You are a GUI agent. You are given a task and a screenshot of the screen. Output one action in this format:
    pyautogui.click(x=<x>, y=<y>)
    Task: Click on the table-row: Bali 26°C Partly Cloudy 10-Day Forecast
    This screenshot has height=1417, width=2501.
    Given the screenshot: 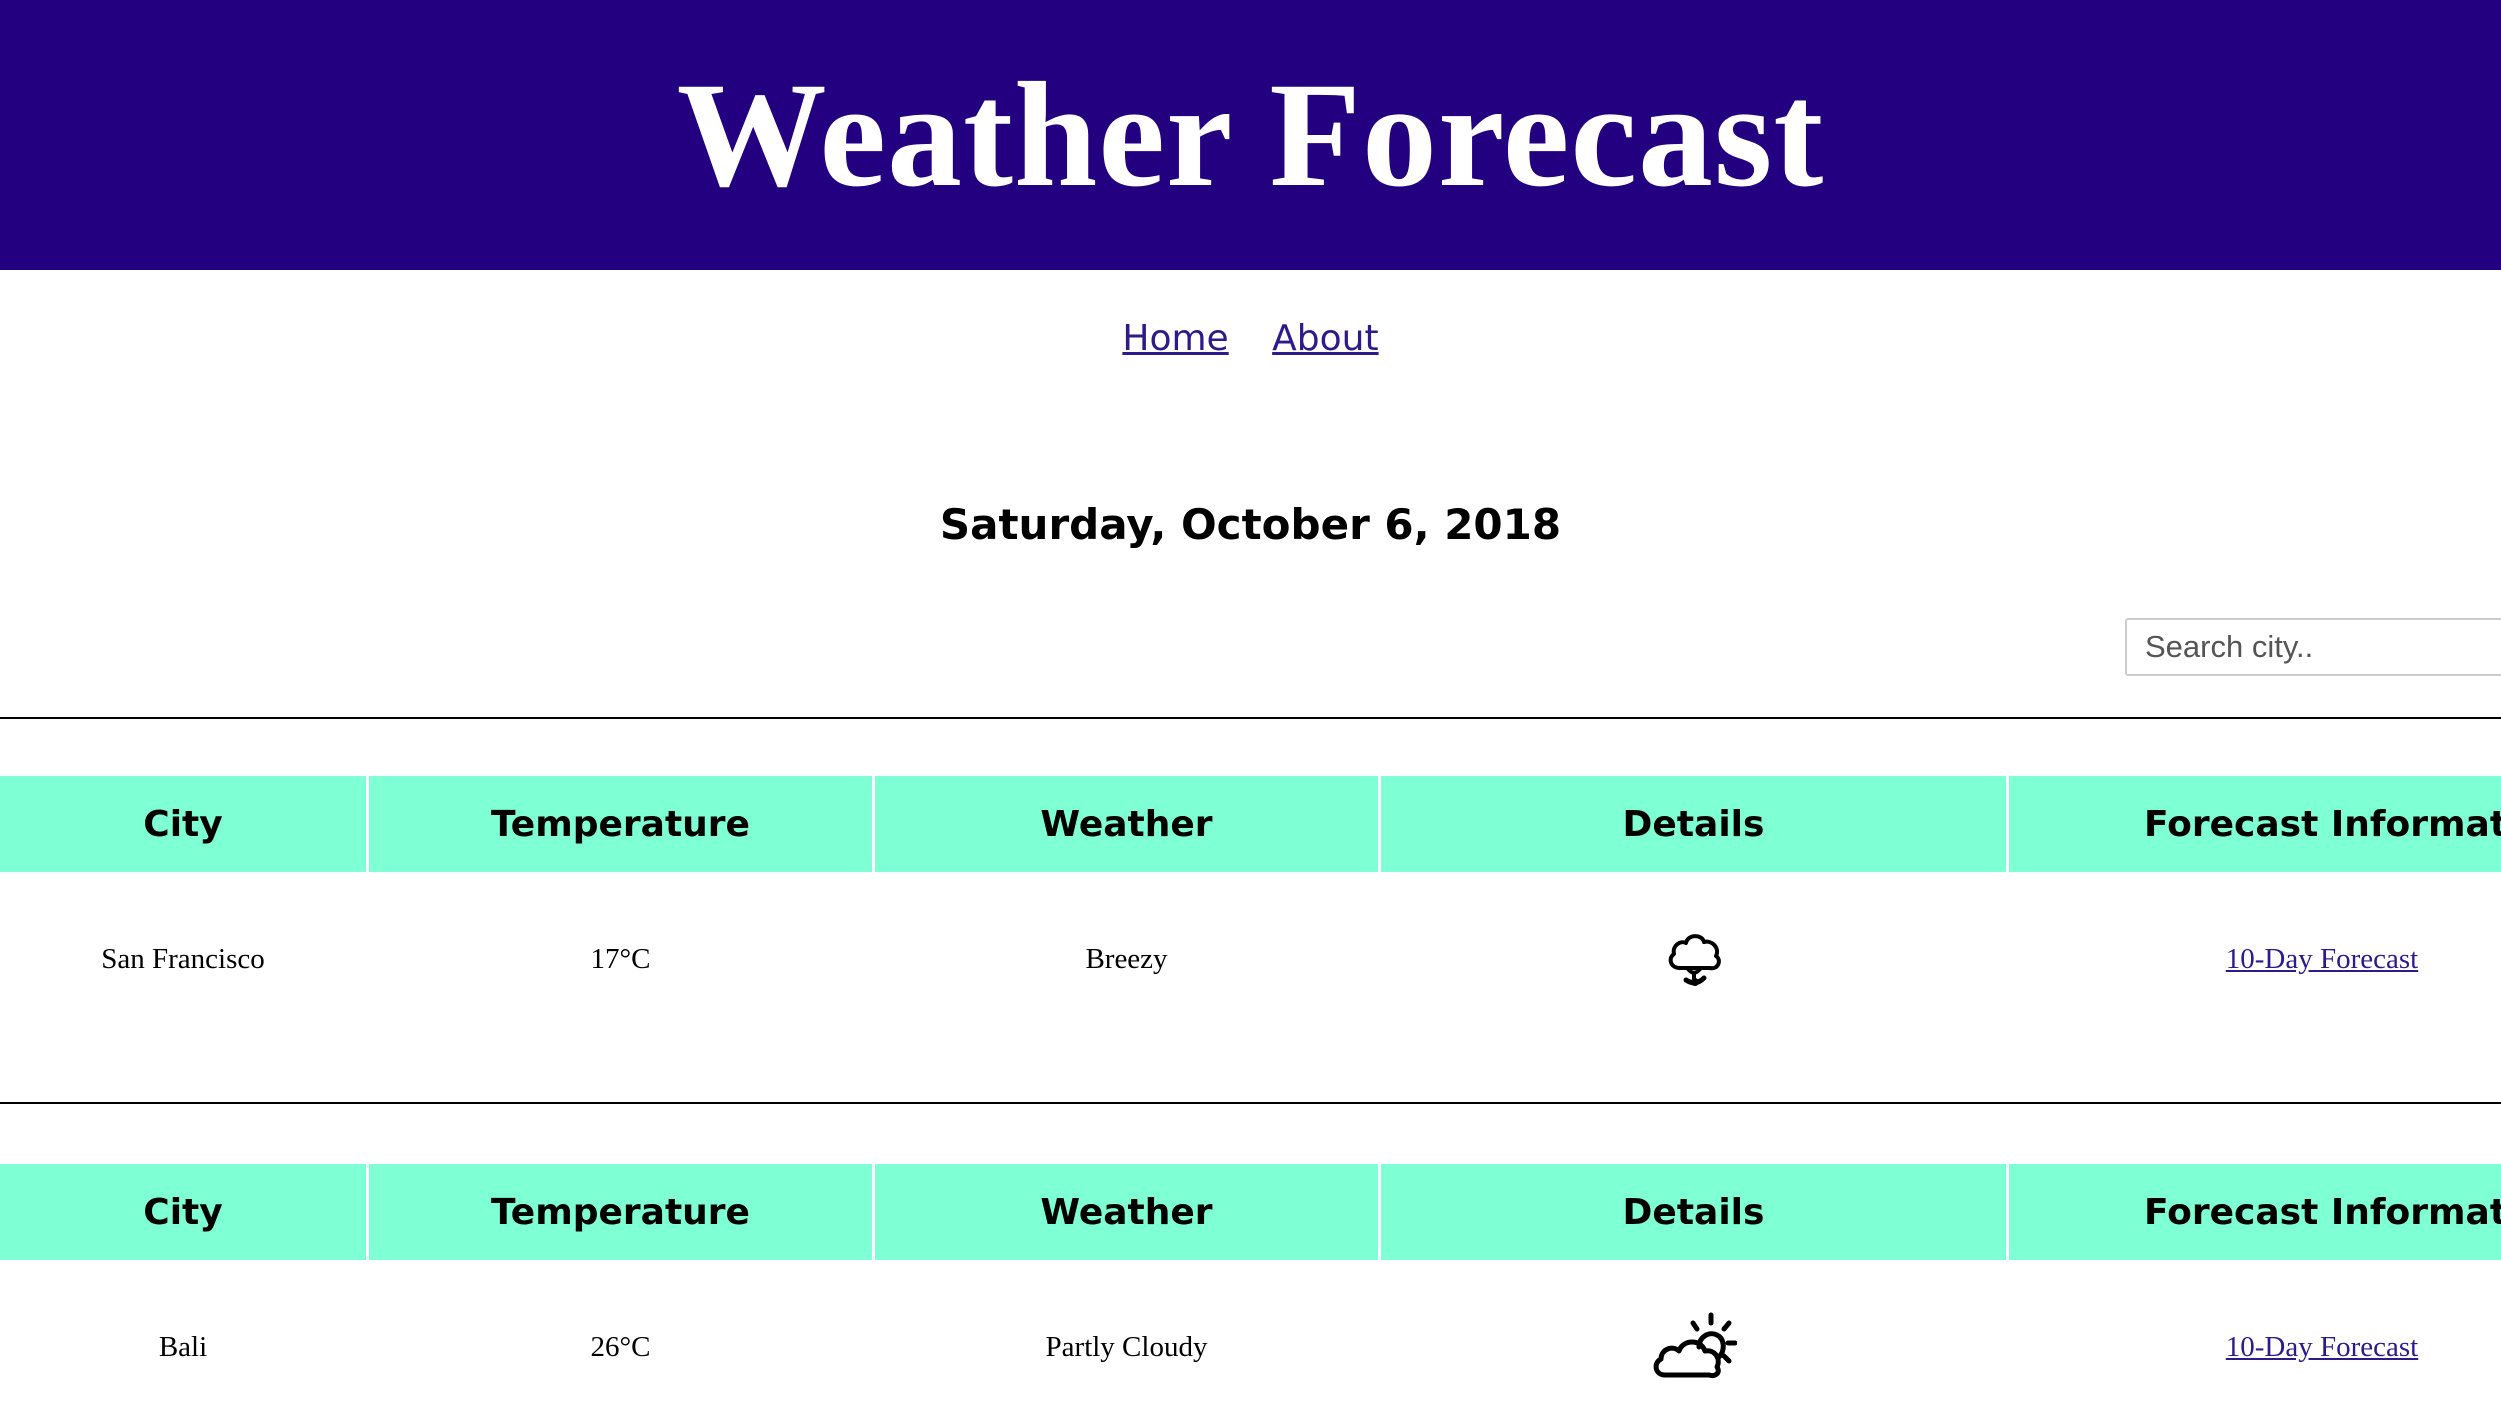 What is the action you would take?
    pyautogui.click(x=1250, y=1347)
    